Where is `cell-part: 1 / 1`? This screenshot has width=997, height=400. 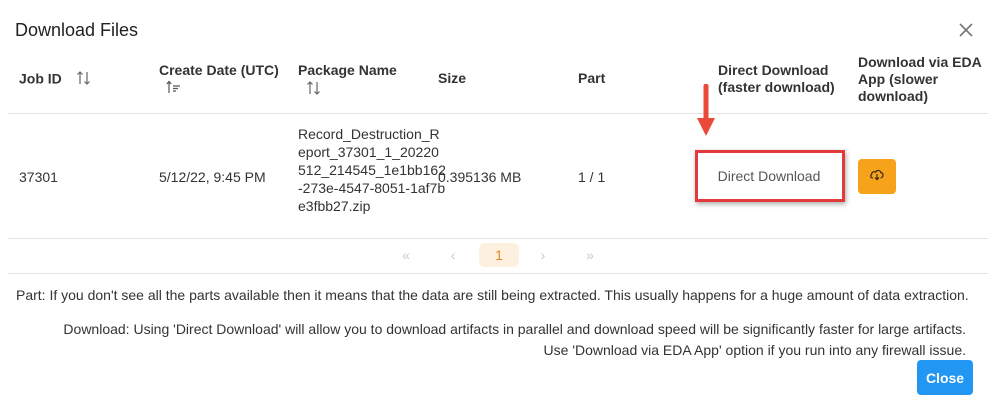
cell-part: 1 / 1 is located at coordinates (592, 177).